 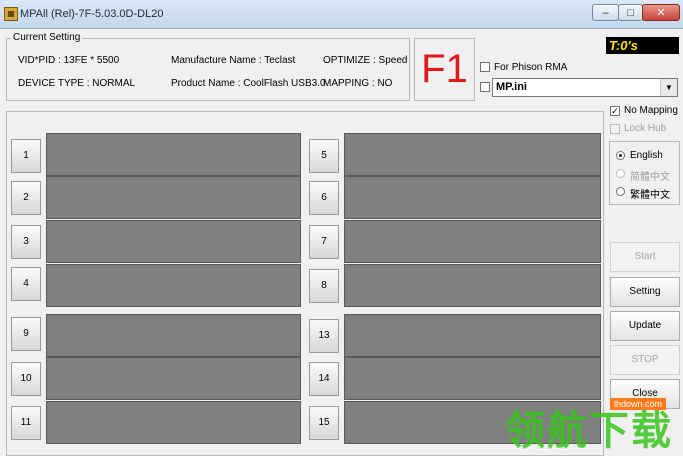 What do you see at coordinates (11, 14) in the screenshot?
I see `app-icon: ▦` at bounding box center [11, 14].